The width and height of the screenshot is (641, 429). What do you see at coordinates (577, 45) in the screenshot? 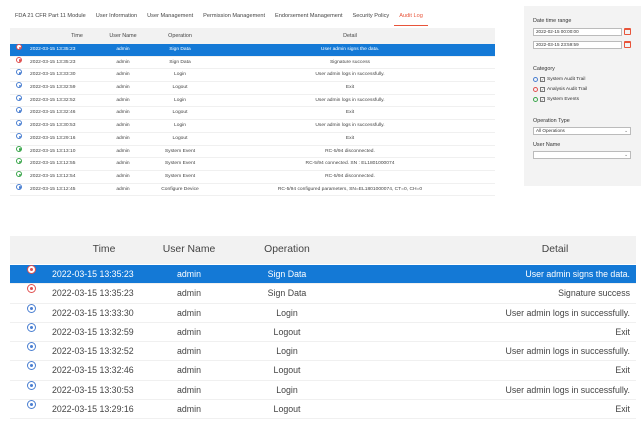
I see `end-date-field: 2022-03-15 23:59:59` at bounding box center [577, 45].